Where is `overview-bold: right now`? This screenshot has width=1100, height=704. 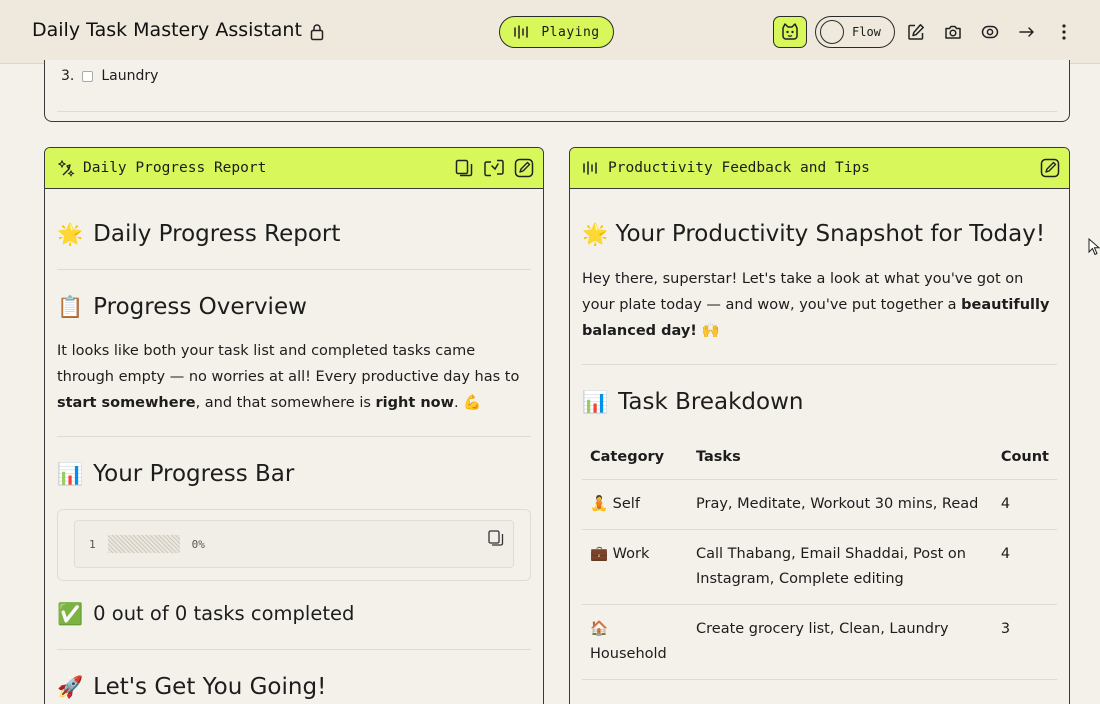 overview-bold: right now is located at coordinates (415, 403).